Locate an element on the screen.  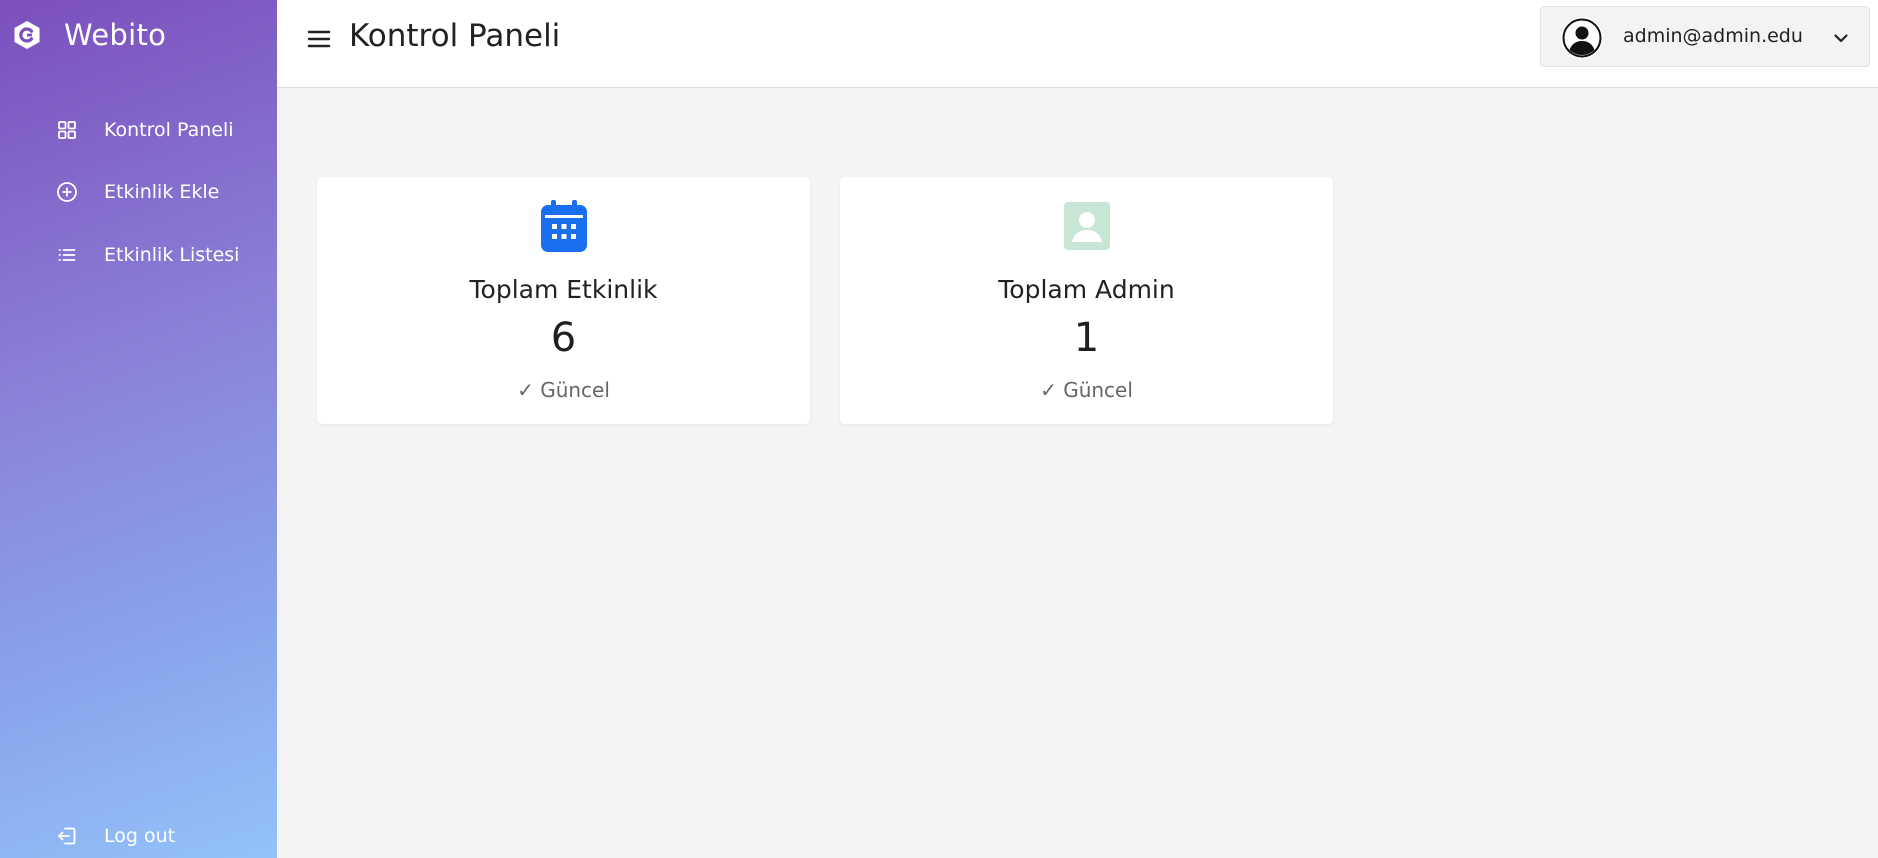
brand-logo-icon is located at coordinates (27, 35).